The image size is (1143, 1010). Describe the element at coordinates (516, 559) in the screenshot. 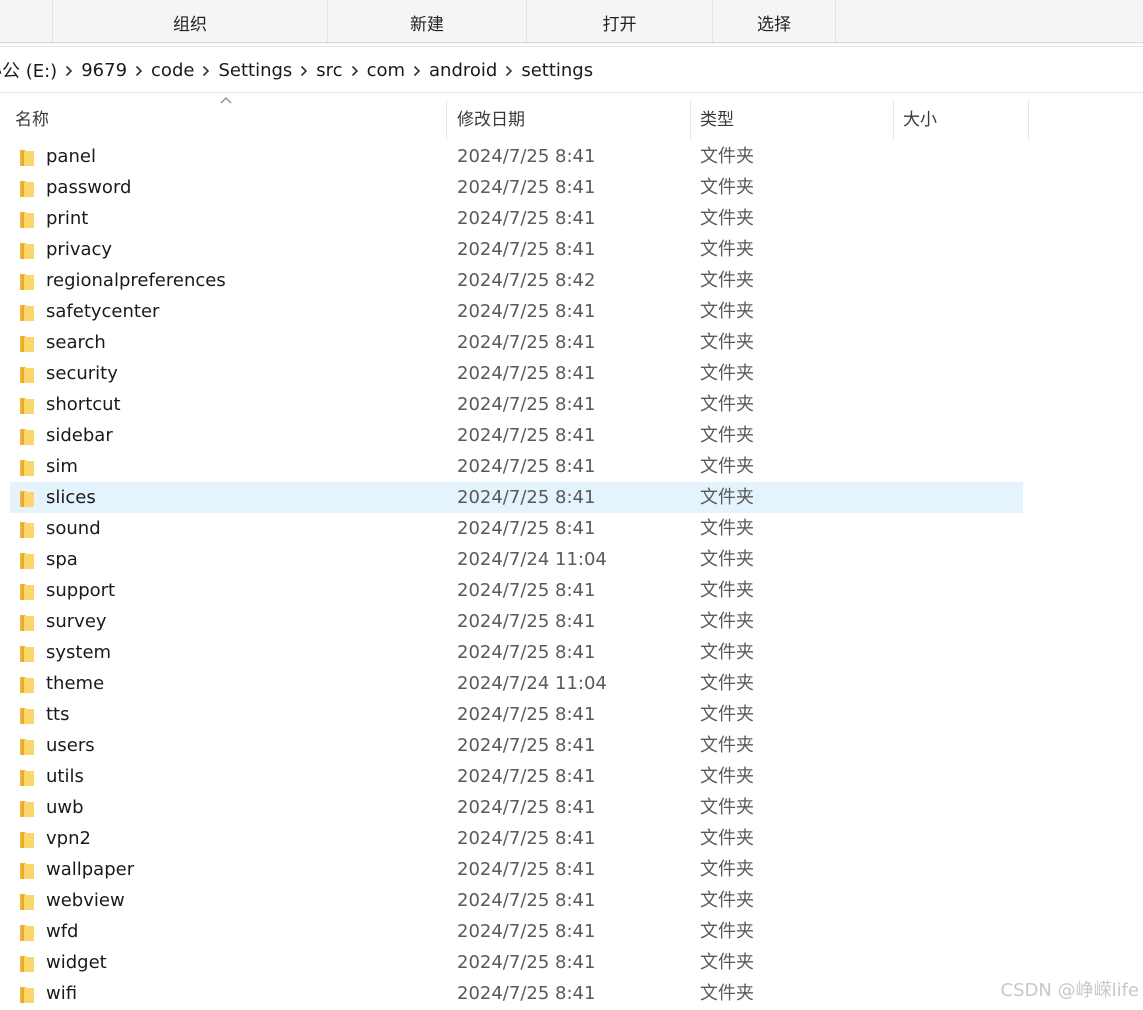

I see `file-row: spa 2024/7/24 11:04 文件夹` at that location.